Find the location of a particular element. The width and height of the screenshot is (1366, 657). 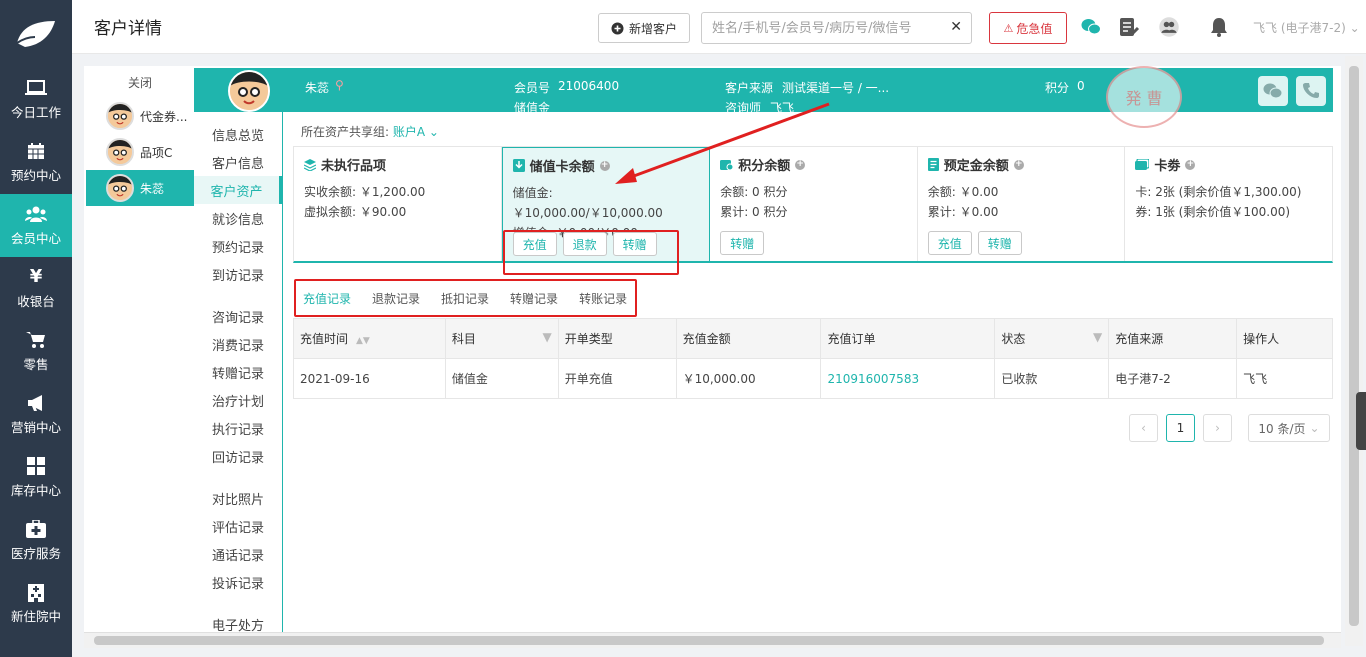

horizontal-scrollbar is located at coordinates (712, 640).